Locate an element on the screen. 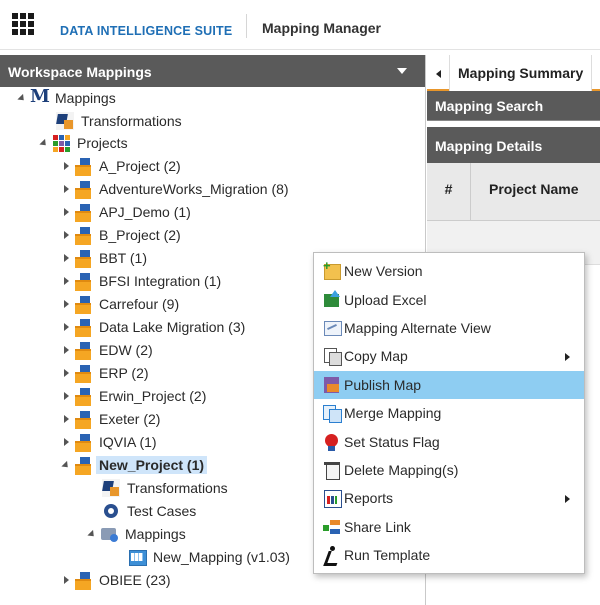  menu-item-mapping-alternate-view: Mapping Alternate View is located at coordinates (449, 328).